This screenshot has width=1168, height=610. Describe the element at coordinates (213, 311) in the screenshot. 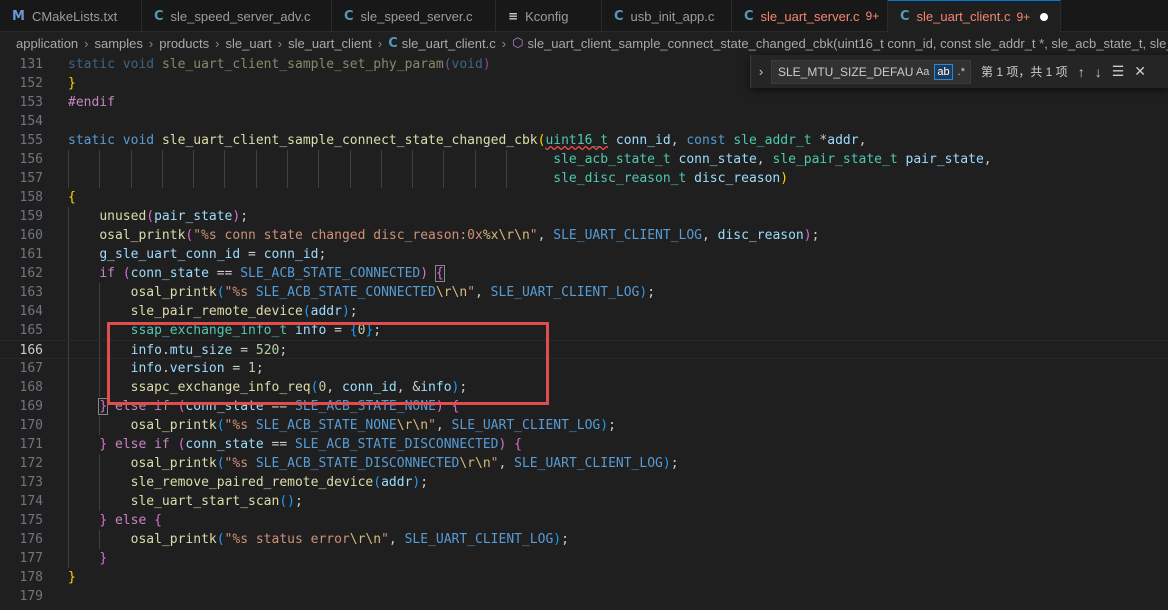

I see `code-text: sle_pair_remote_device(addr);` at that location.